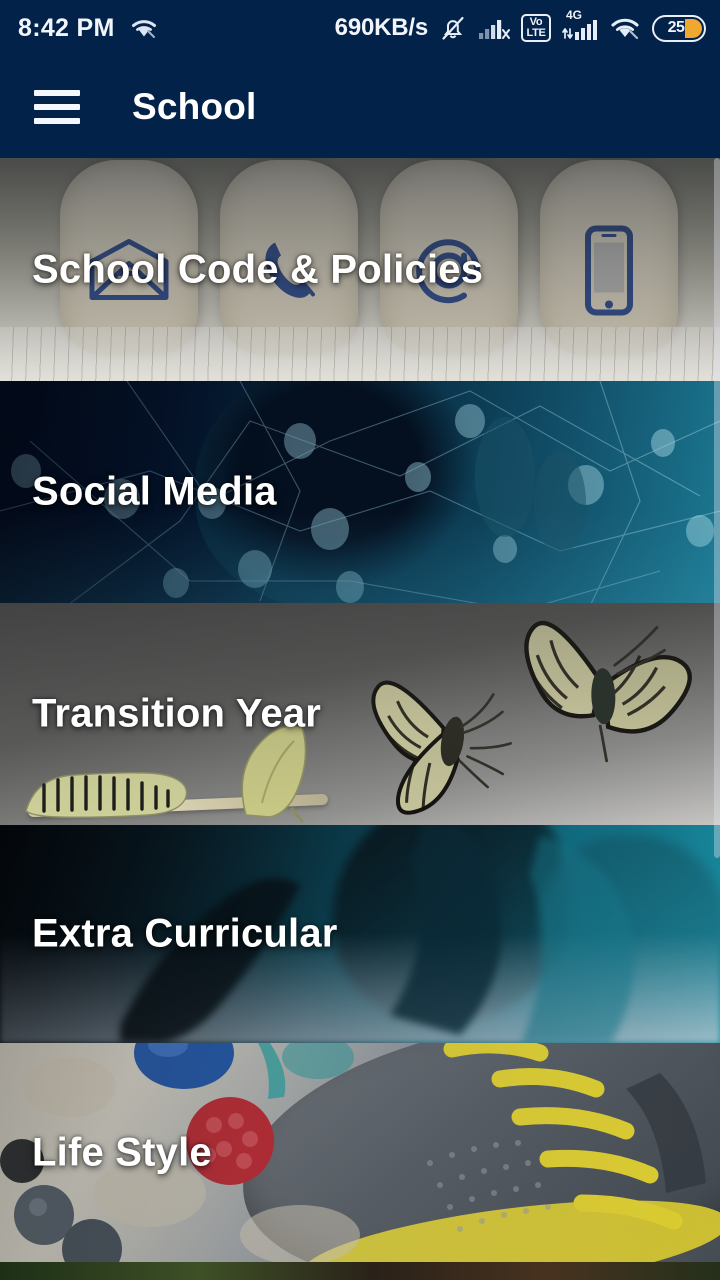  I want to click on list-item-label: Life Style, so click(122, 1152).